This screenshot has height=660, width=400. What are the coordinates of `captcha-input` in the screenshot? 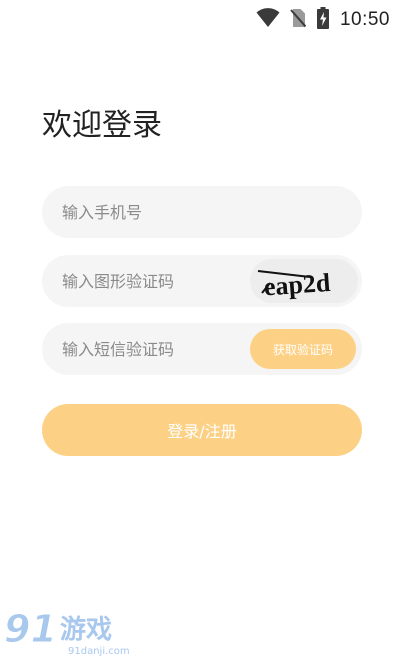 It's located at (157, 281).